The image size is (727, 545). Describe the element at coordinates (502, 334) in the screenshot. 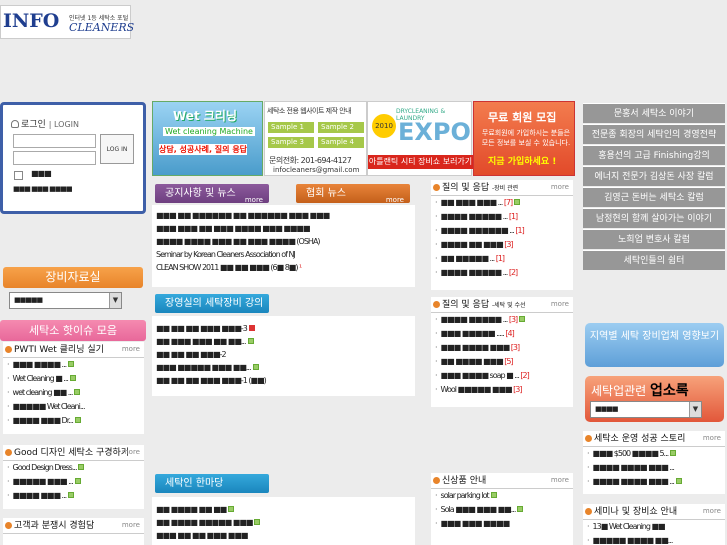

I see `list-item: ■■■ ■■■■■ ..... [4]` at that location.